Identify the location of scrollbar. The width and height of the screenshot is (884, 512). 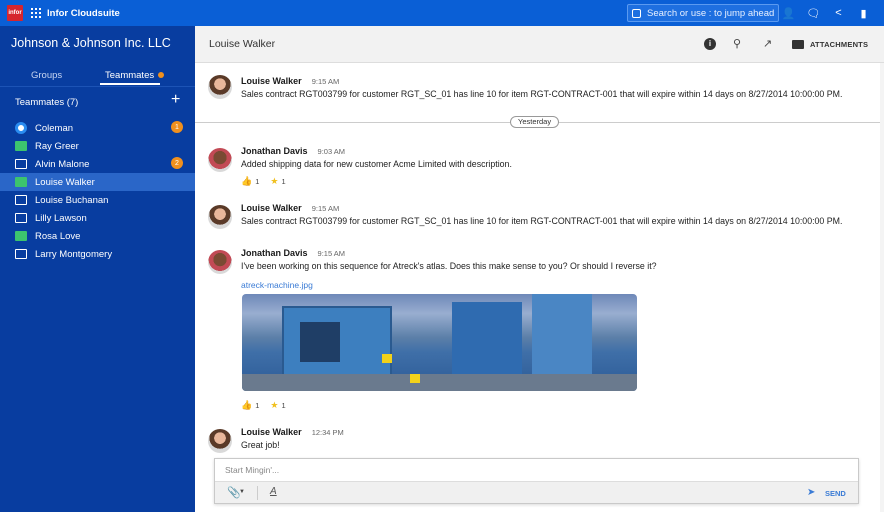
(882, 287).